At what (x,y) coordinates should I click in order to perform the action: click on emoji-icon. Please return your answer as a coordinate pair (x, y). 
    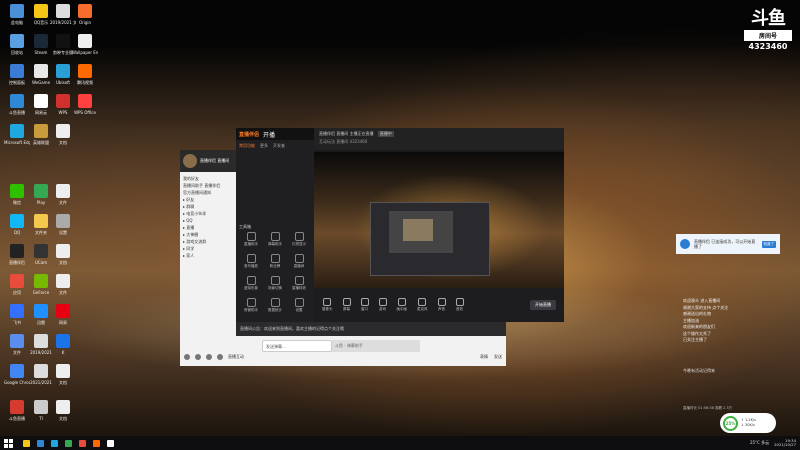
    Looking at the image, I should click on (187, 357).